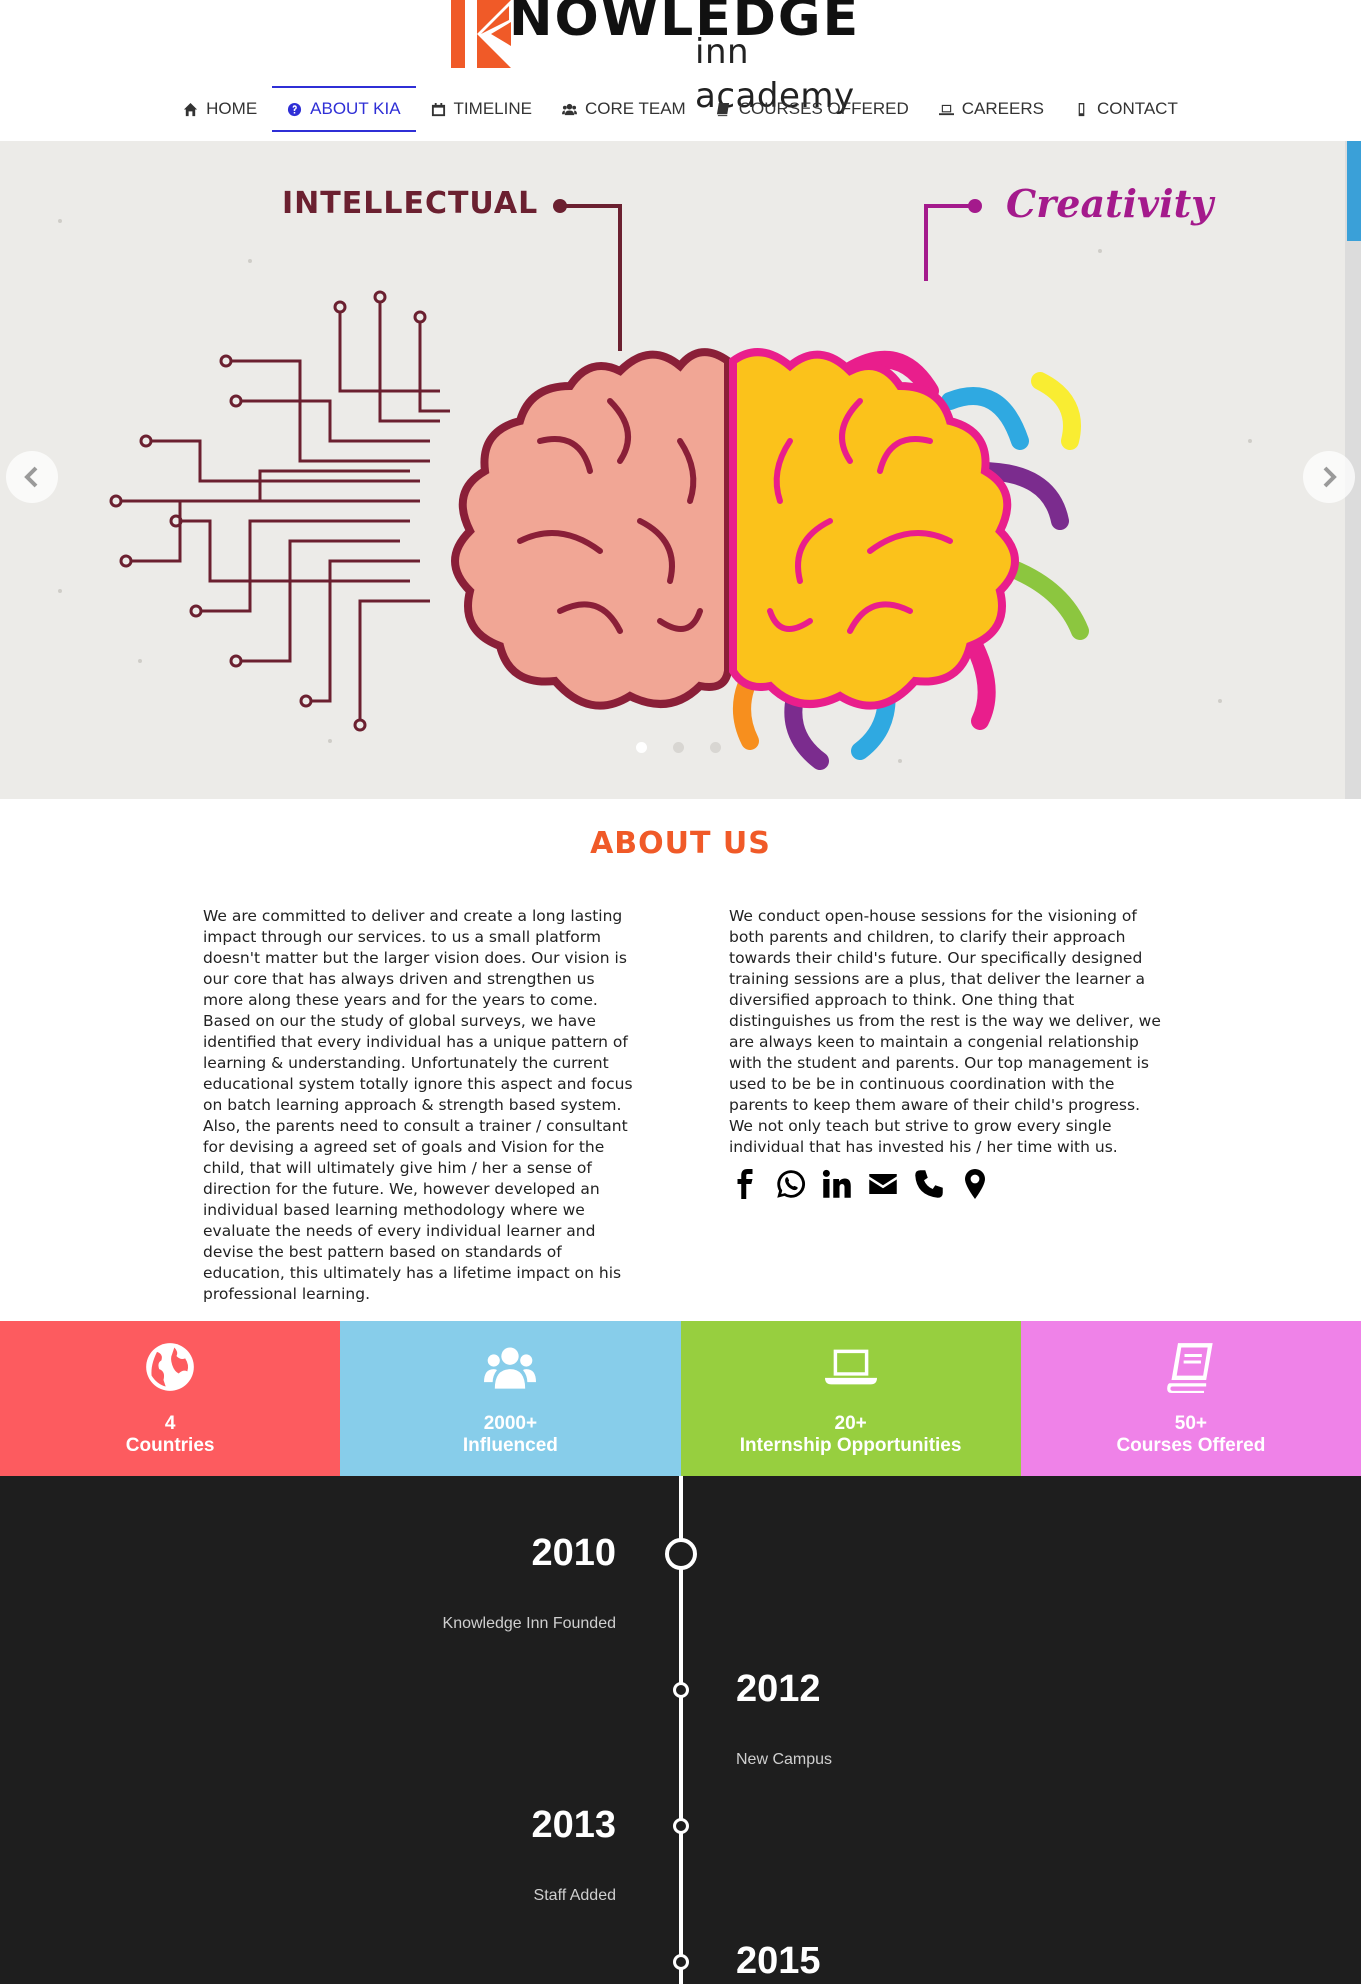 The image size is (1361, 1984). I want to click on nav-core-team: CORE TEAM, so click(624, 109).